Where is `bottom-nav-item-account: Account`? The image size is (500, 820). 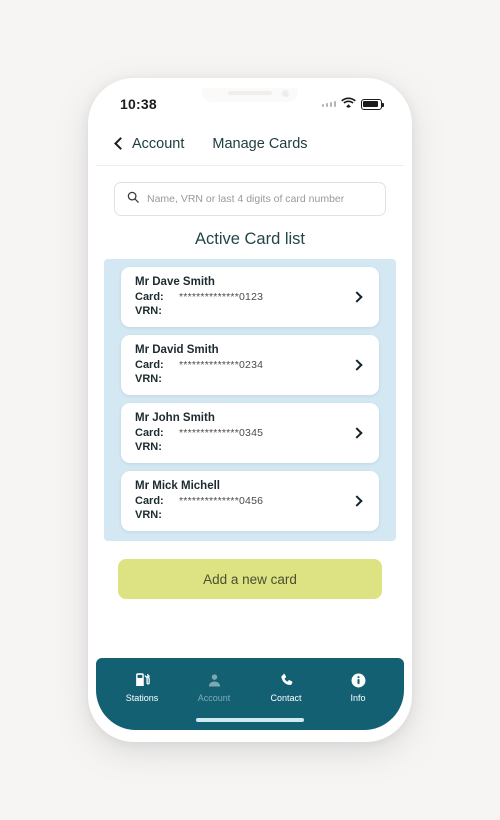 bottom-nav-item-account: Account is located at coordinates (214, 687).